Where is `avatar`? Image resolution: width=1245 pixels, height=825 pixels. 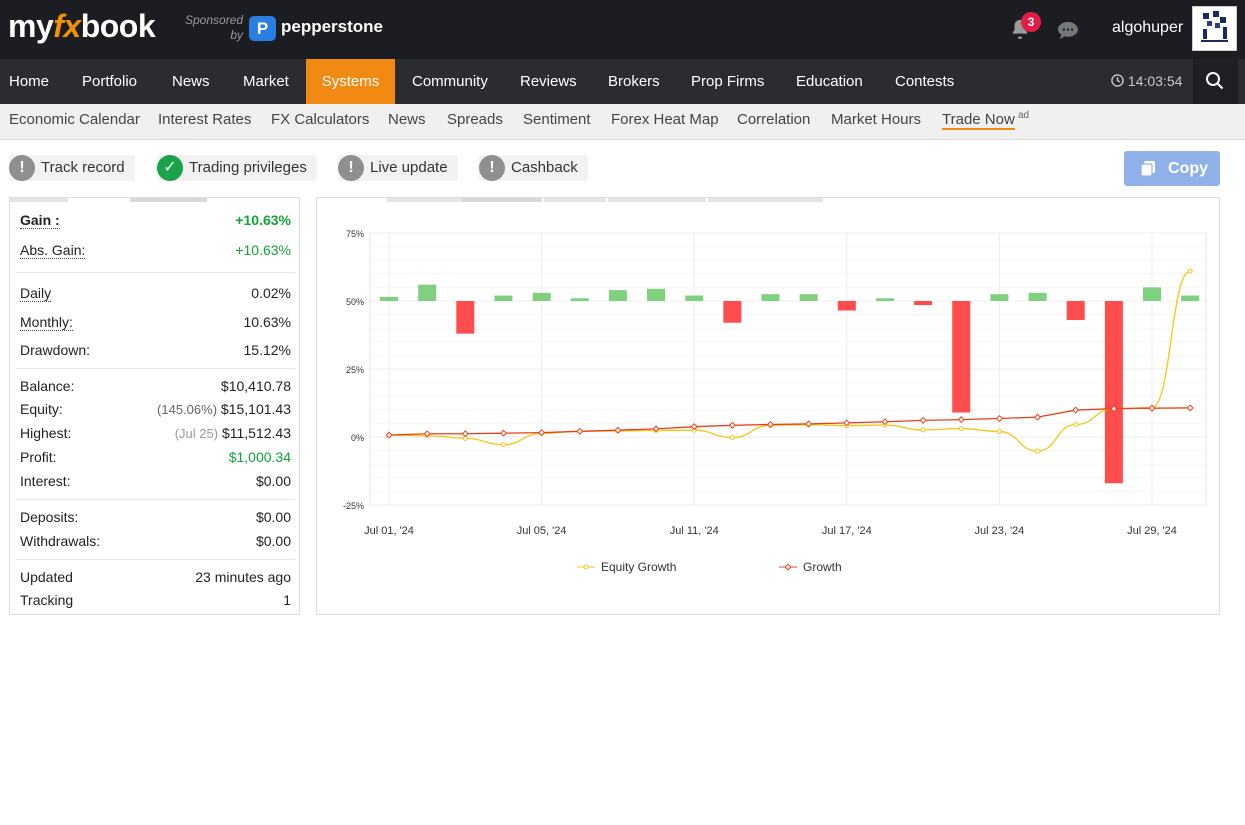
avatar is located at coordinates (1214, 28).